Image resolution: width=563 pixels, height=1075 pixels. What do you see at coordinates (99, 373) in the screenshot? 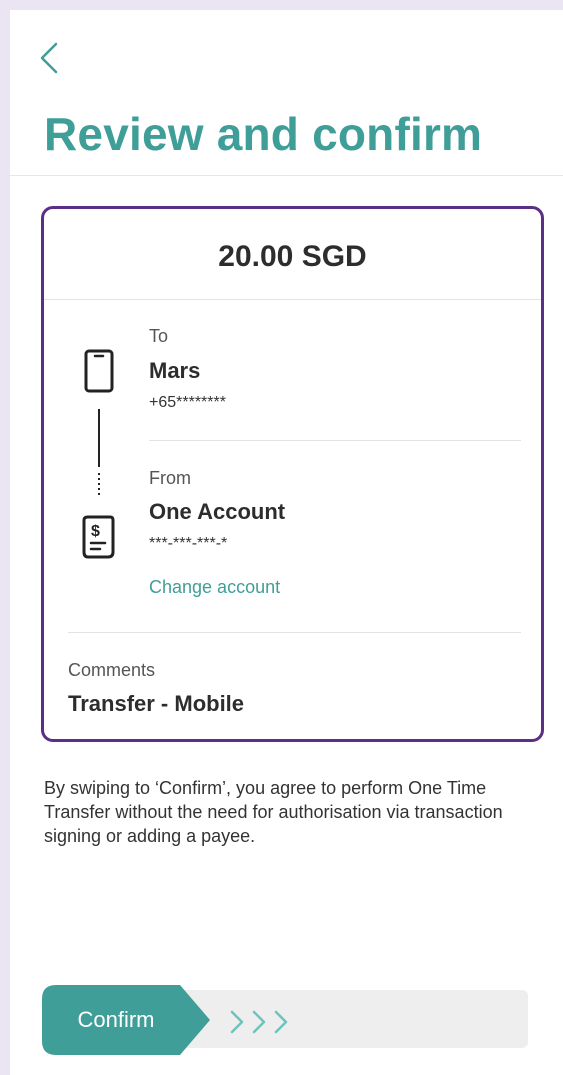
I see `mobile-phone-icon` at bounding box center [99, 373].